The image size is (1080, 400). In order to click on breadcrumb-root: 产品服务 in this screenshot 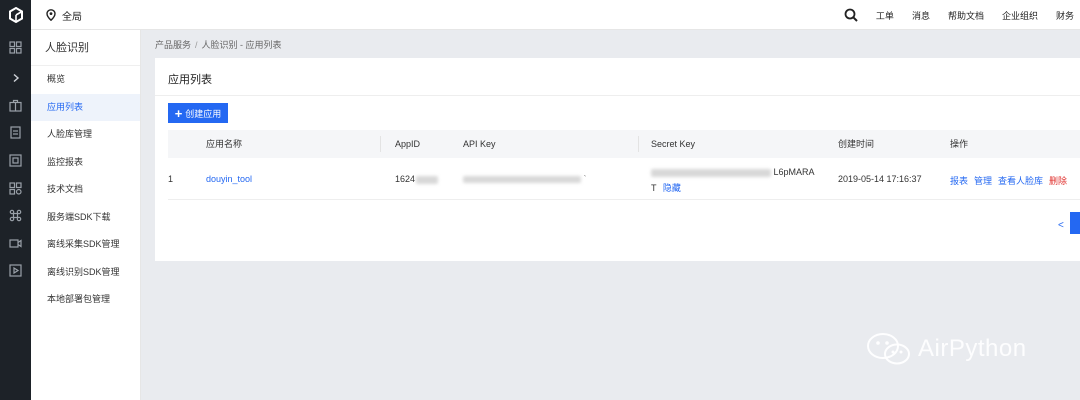, I will do `click(173, 45)`.